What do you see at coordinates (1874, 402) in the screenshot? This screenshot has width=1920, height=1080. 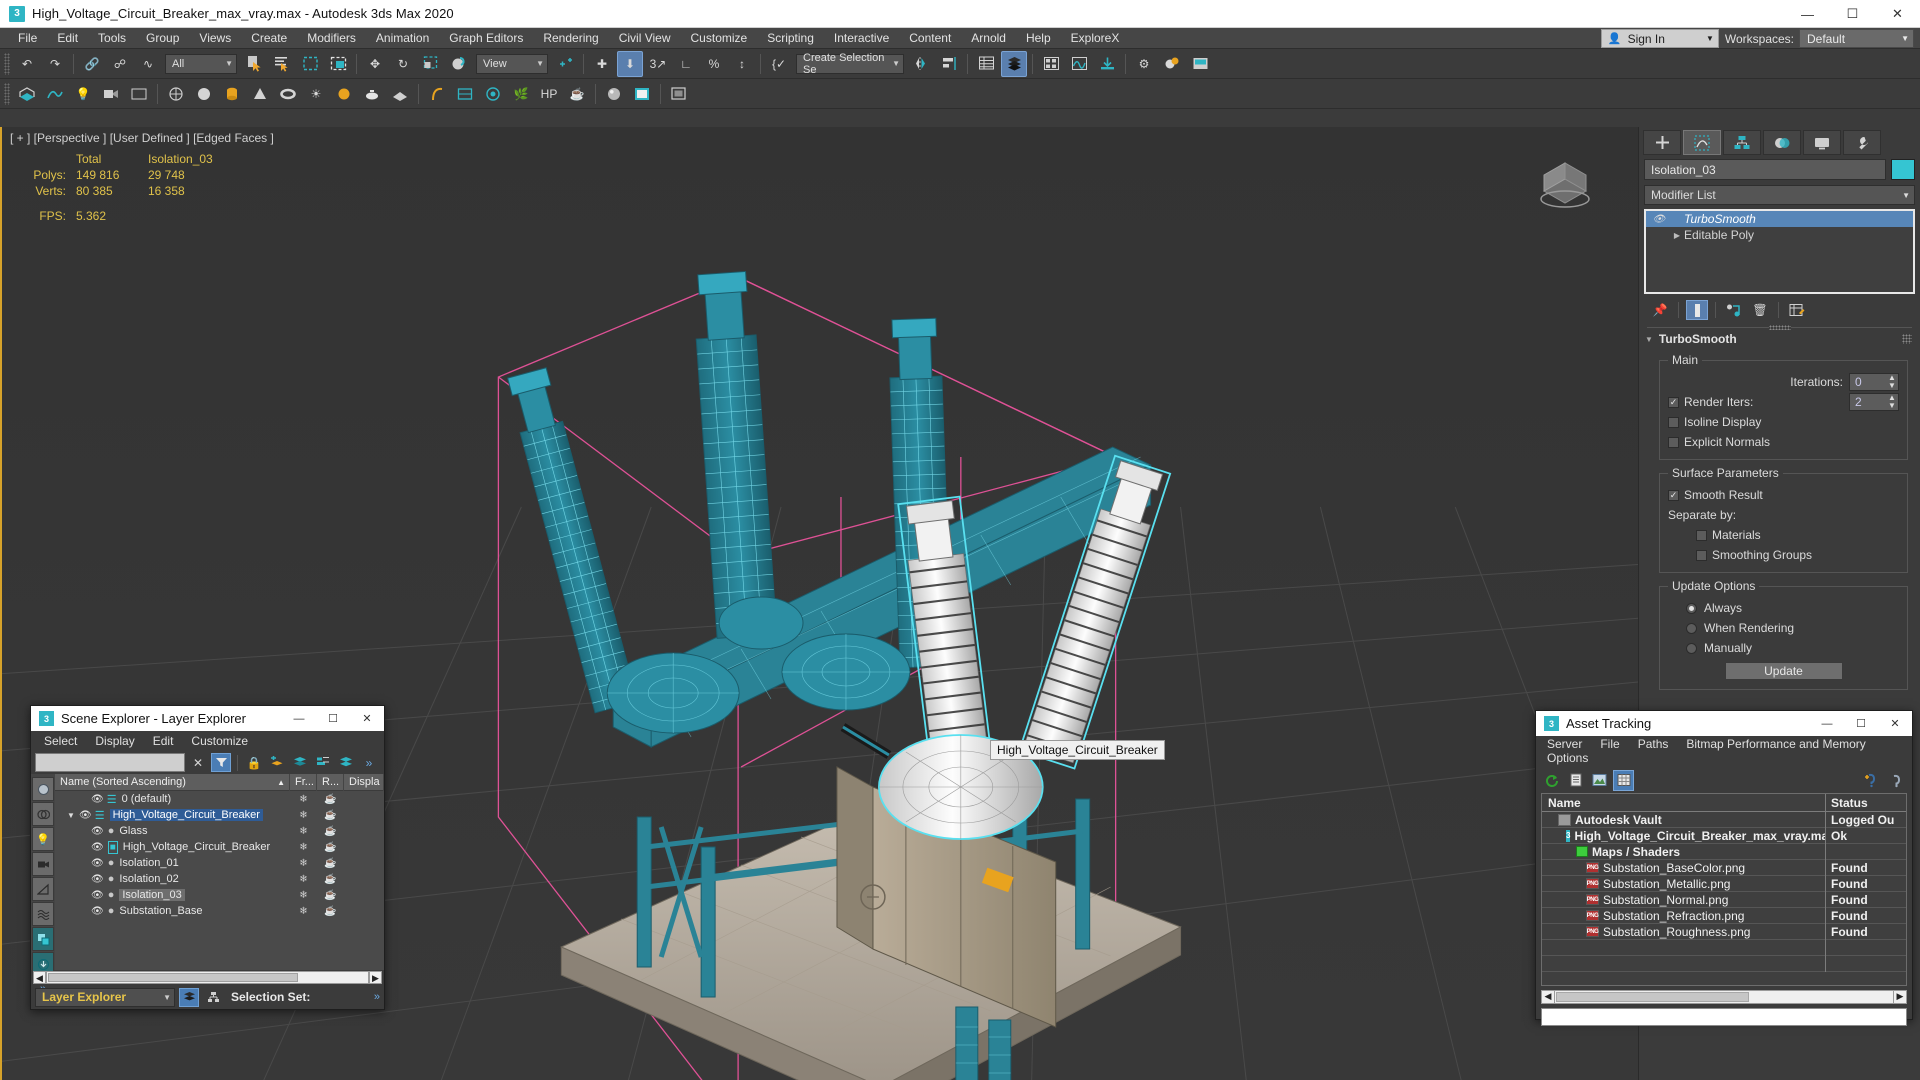 I see `render-iters-spinner: 2 ▲ ▼` at bounding box center [1874, 402].